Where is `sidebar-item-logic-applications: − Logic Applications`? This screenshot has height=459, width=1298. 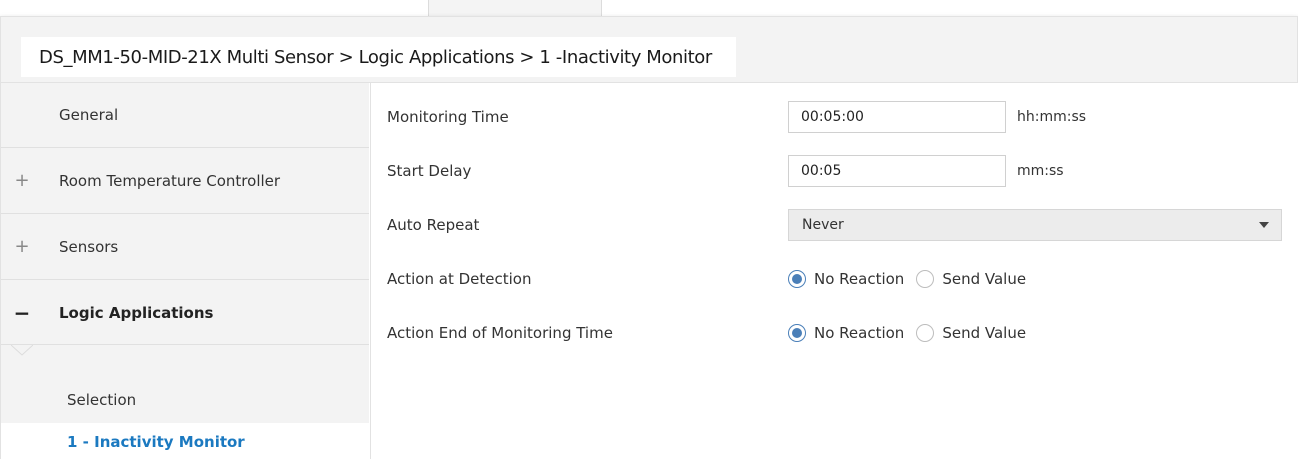 sidebar-item-logic-applications: − Logic Applications is located at coordinates (185, 313).